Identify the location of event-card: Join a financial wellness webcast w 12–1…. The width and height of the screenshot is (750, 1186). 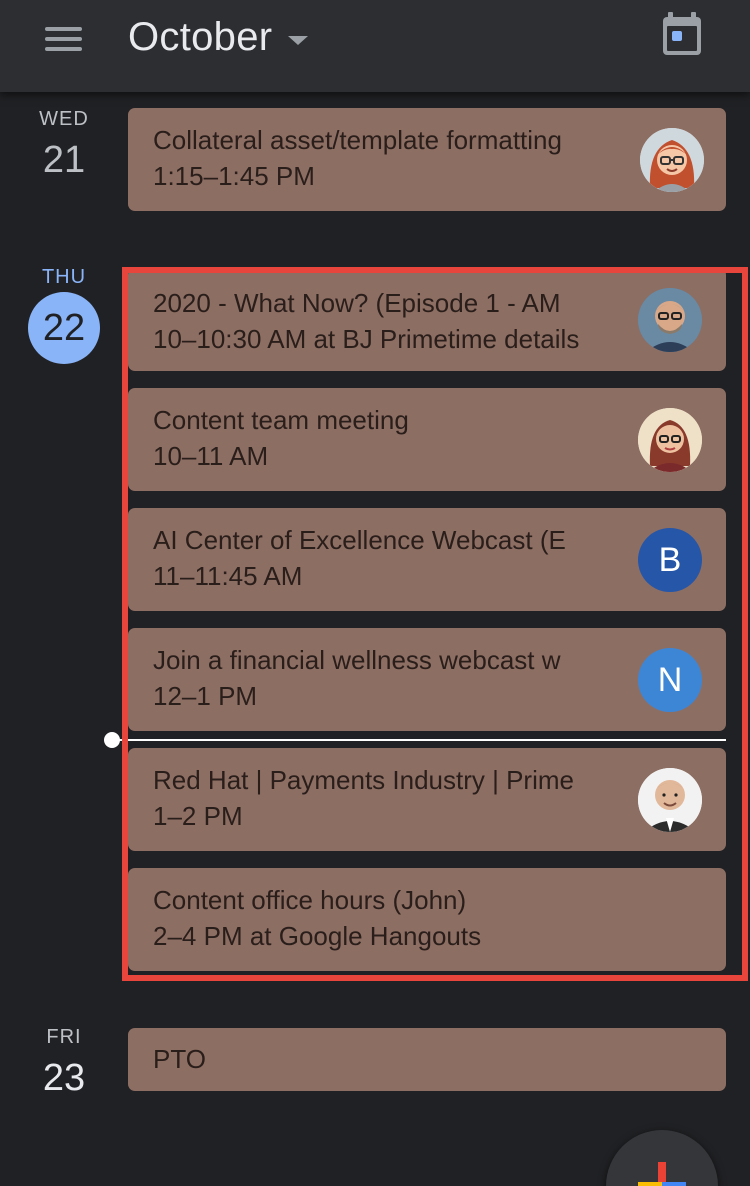
(427, 679).